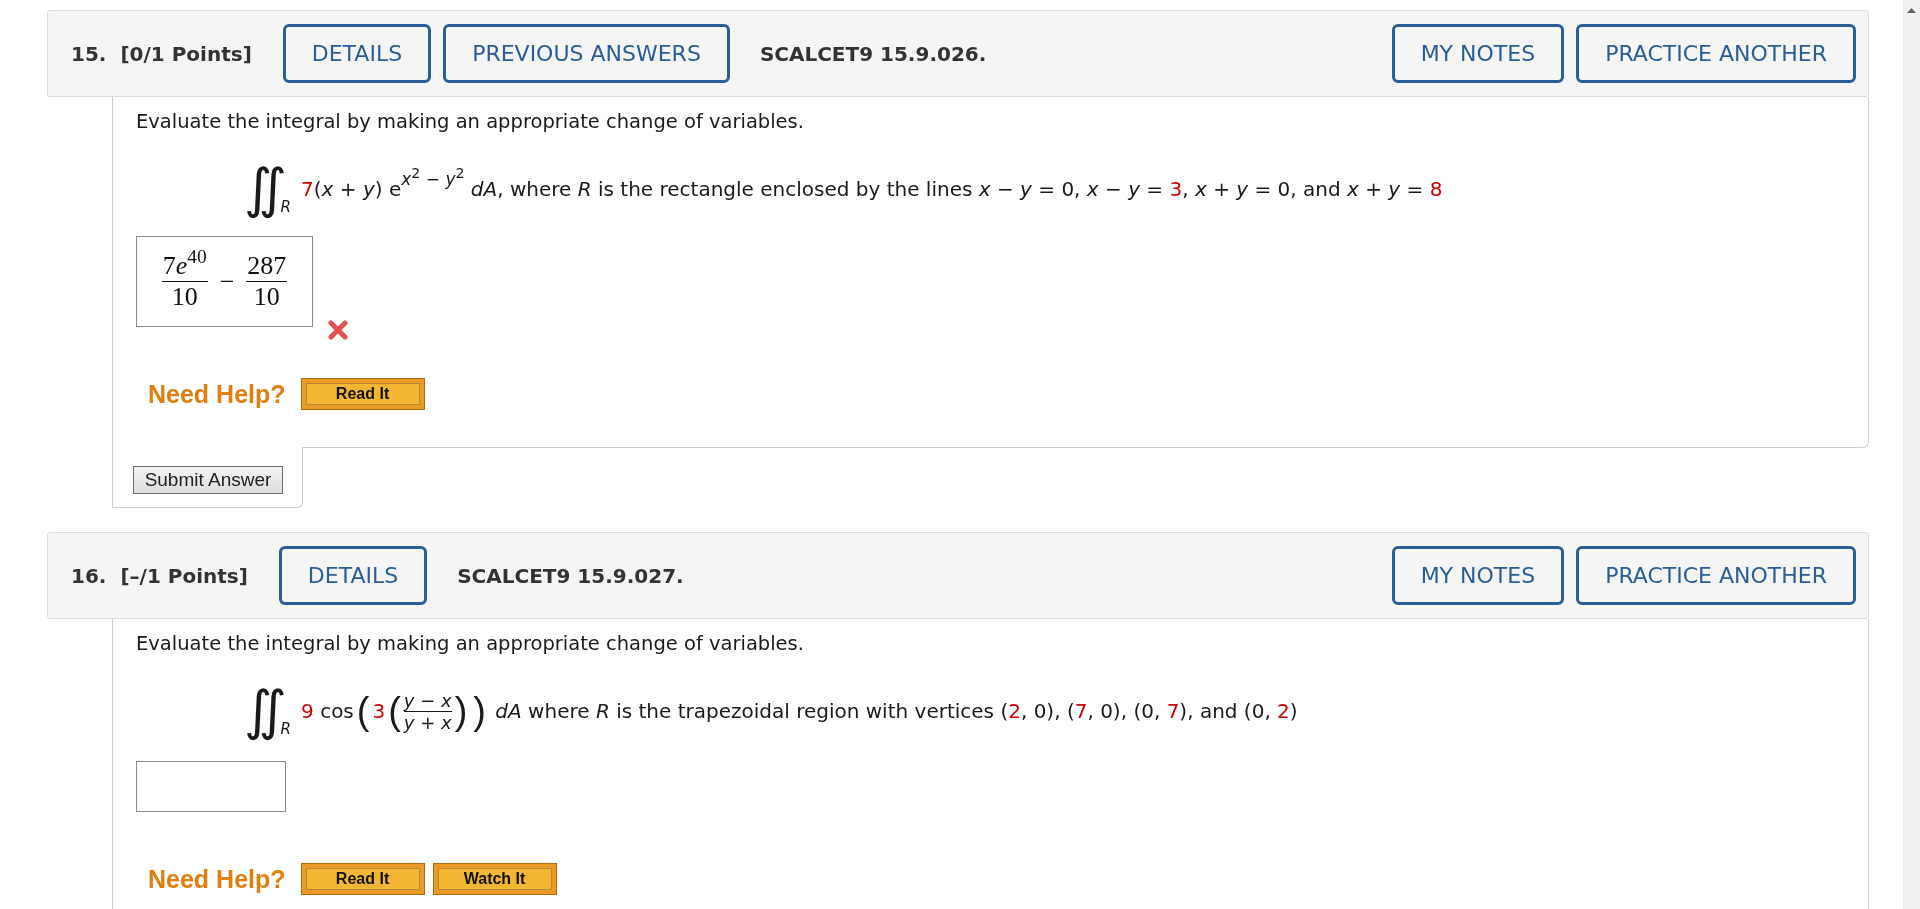 This screenshot has height=909, width=1920. I want to click on up-arrow-icon, so click(1911, 10).